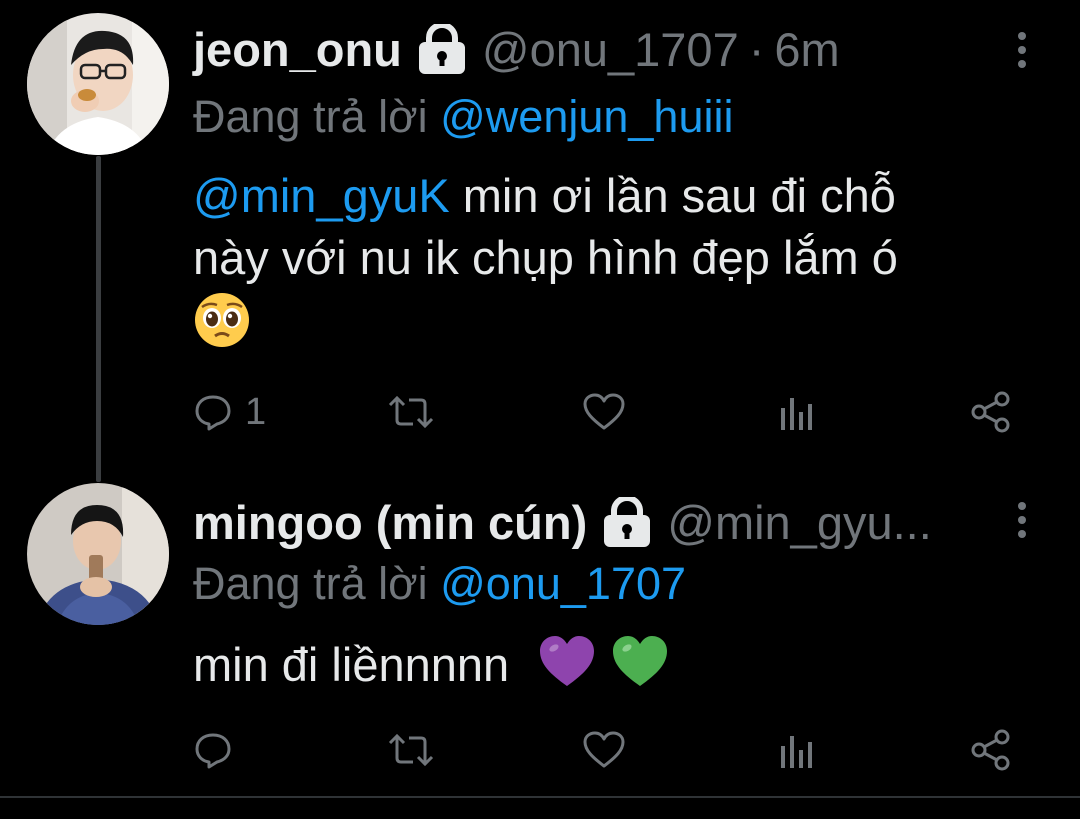 This screenshot has width=1080, height=819. Describe the element at coordinates (806, 50) in the screenshot. I see `timestamp: 6m` at that location.